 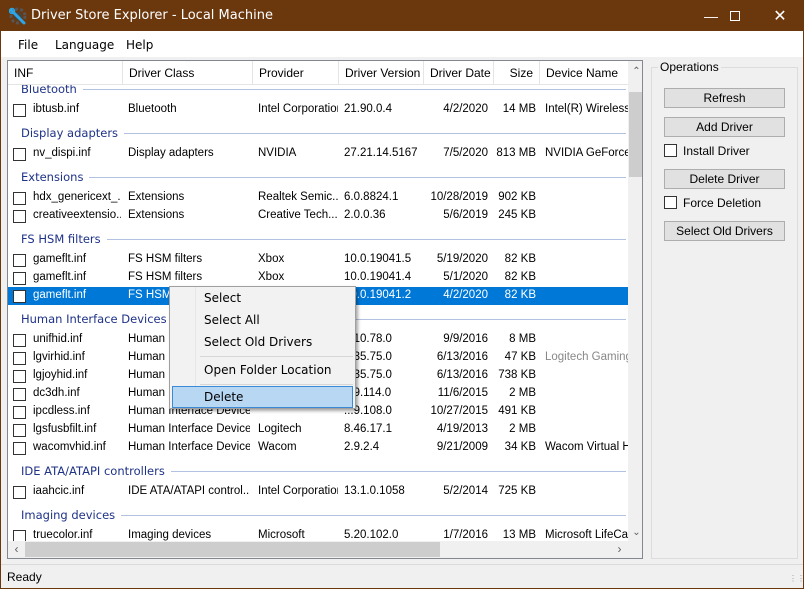 What do you see at coordinates (670, 202) in the screenshot?
I see `force-deletion-checkbox-box` at bounding box center [670, 202].